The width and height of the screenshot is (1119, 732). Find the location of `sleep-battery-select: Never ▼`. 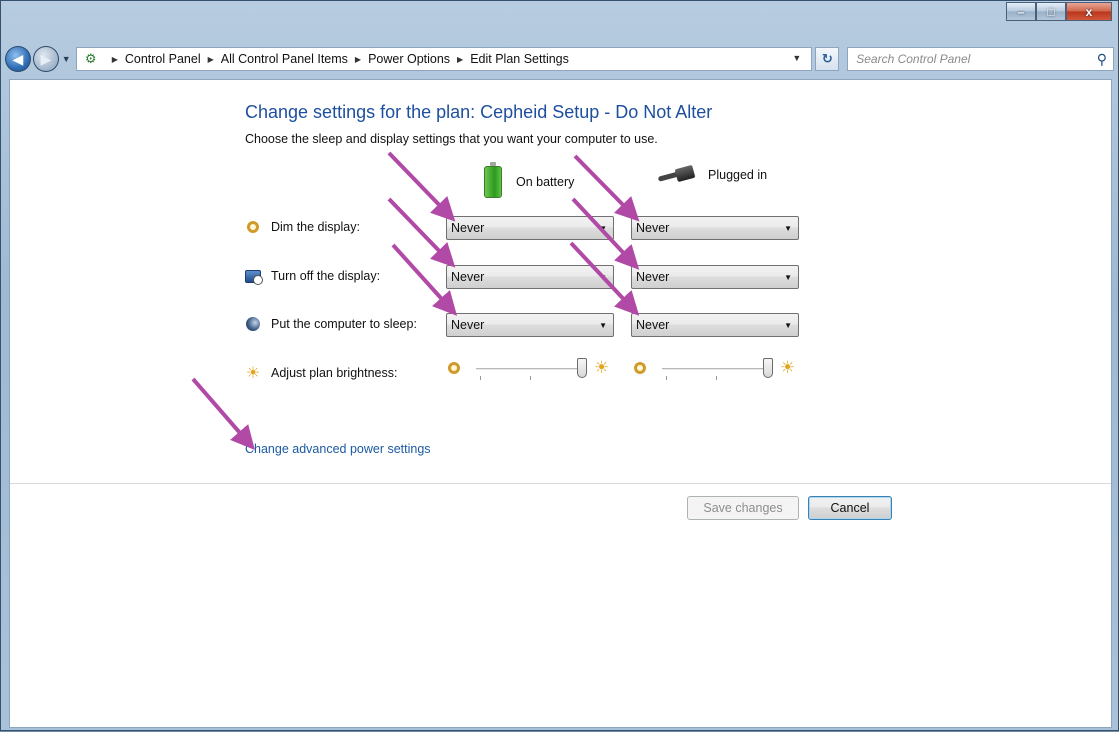

sleep-battery-select: Never ▼ is located at coordinates (530, 325).